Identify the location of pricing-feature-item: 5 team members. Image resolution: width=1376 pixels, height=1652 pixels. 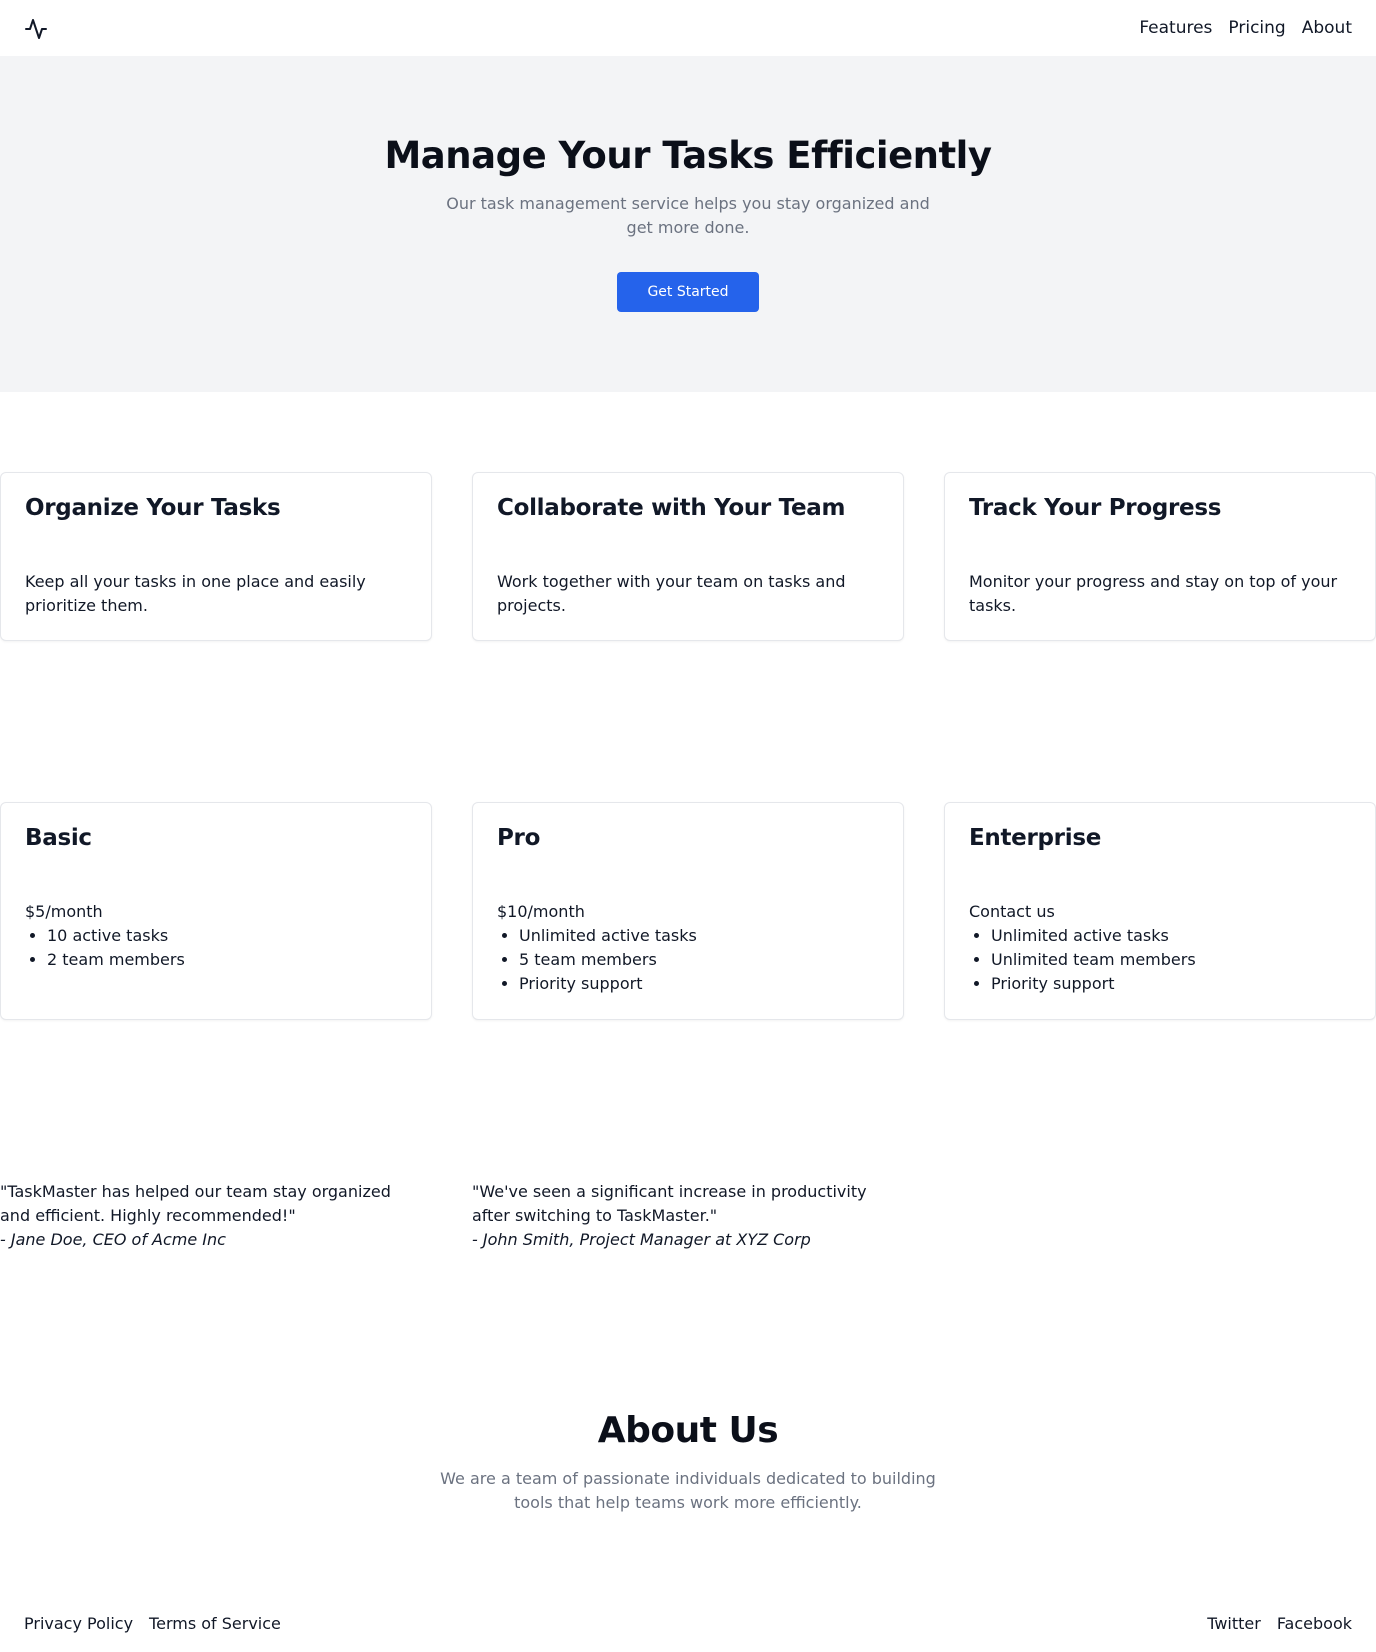
(608, 960).